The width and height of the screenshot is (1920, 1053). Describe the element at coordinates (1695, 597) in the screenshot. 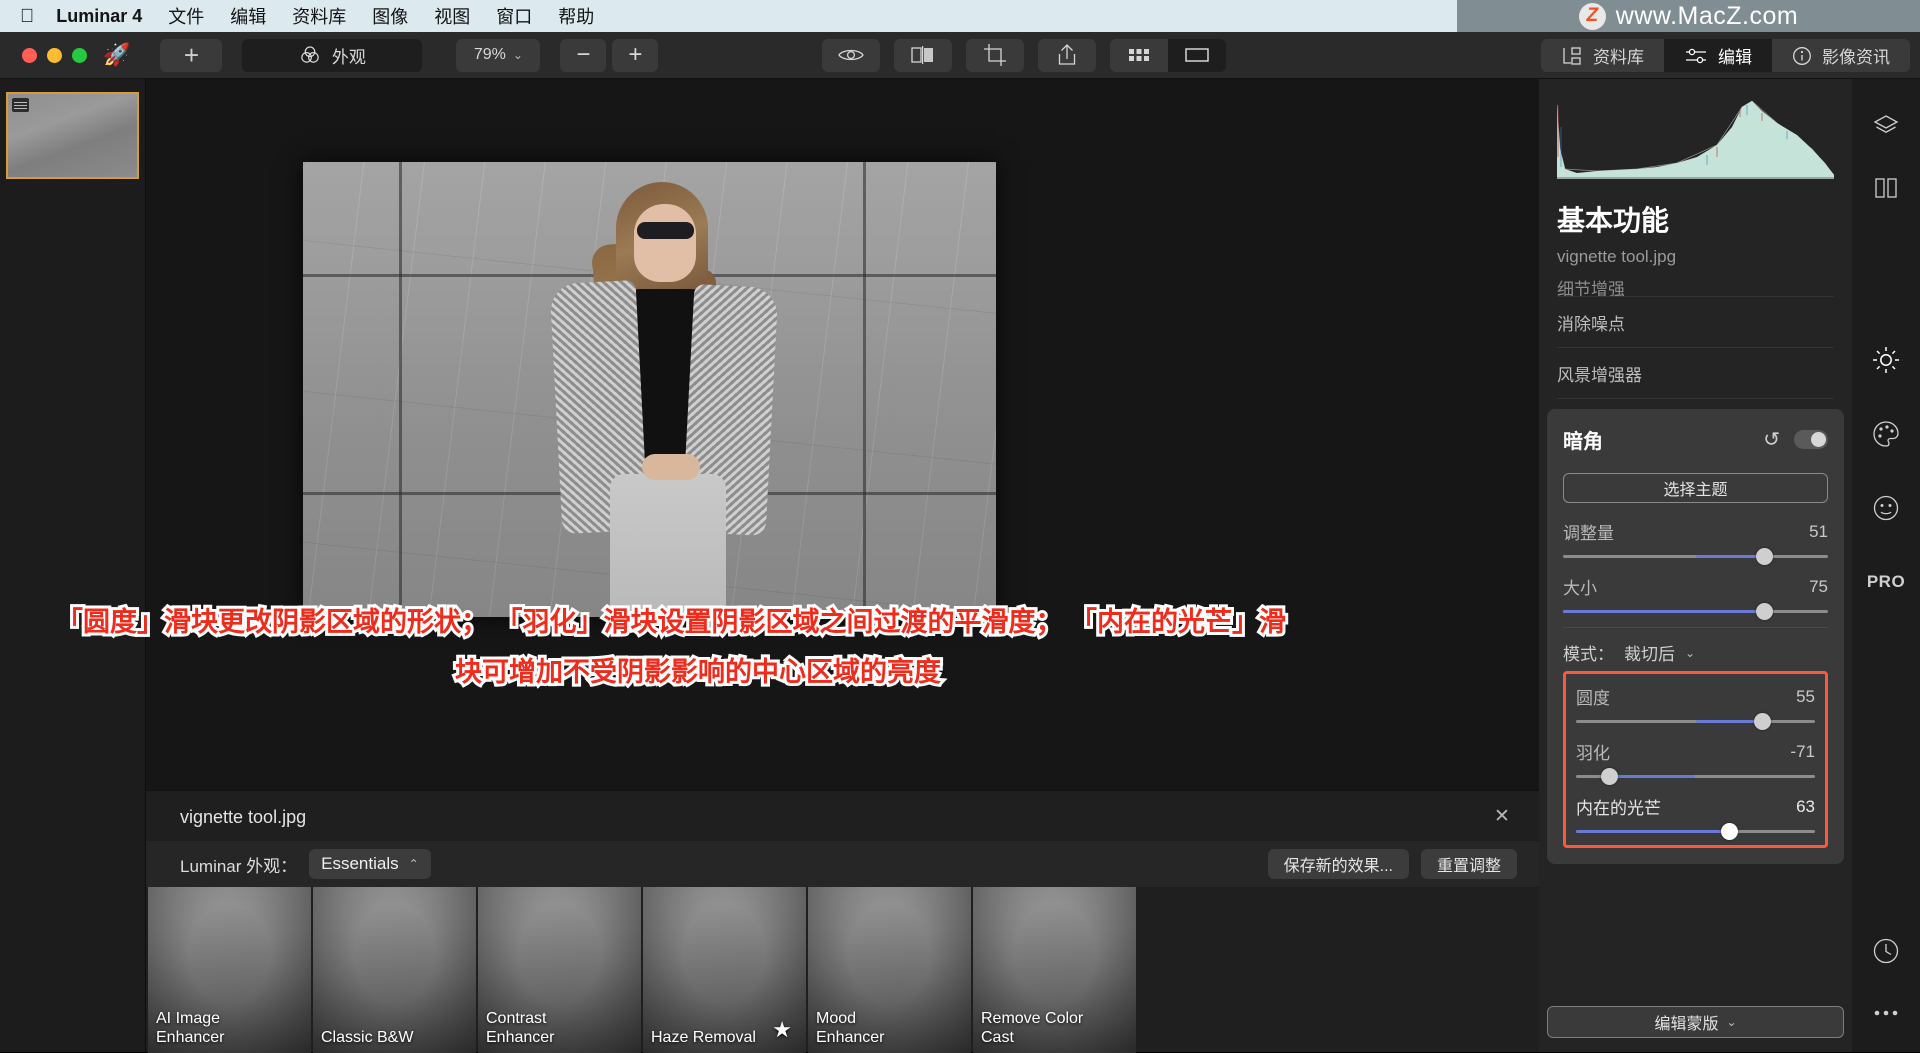

I see `slider-size: 大小 75` at that location.